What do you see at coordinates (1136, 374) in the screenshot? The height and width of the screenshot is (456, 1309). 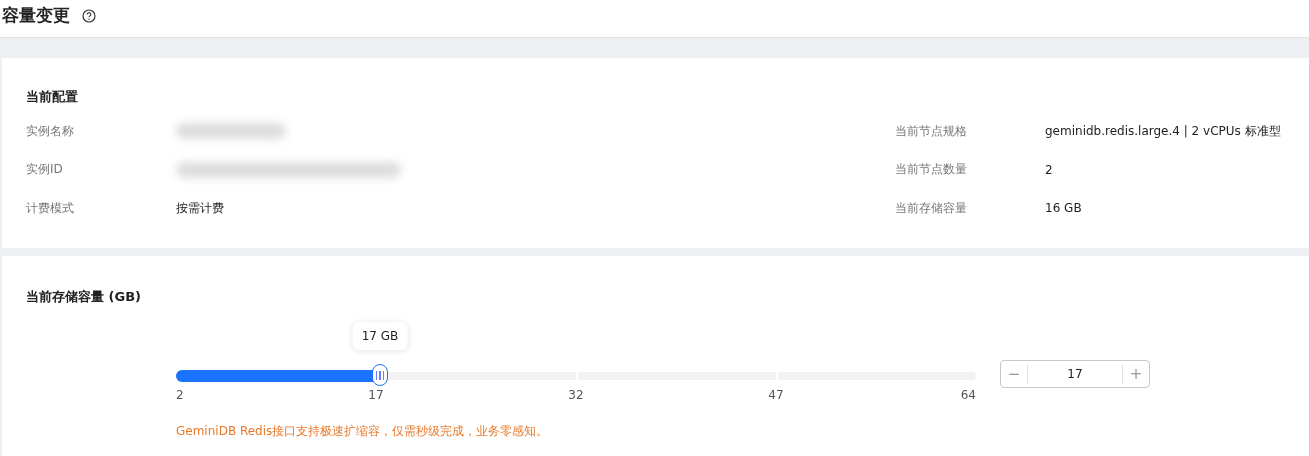 I see `increment-button: +` at bounding box center [1136, 374].